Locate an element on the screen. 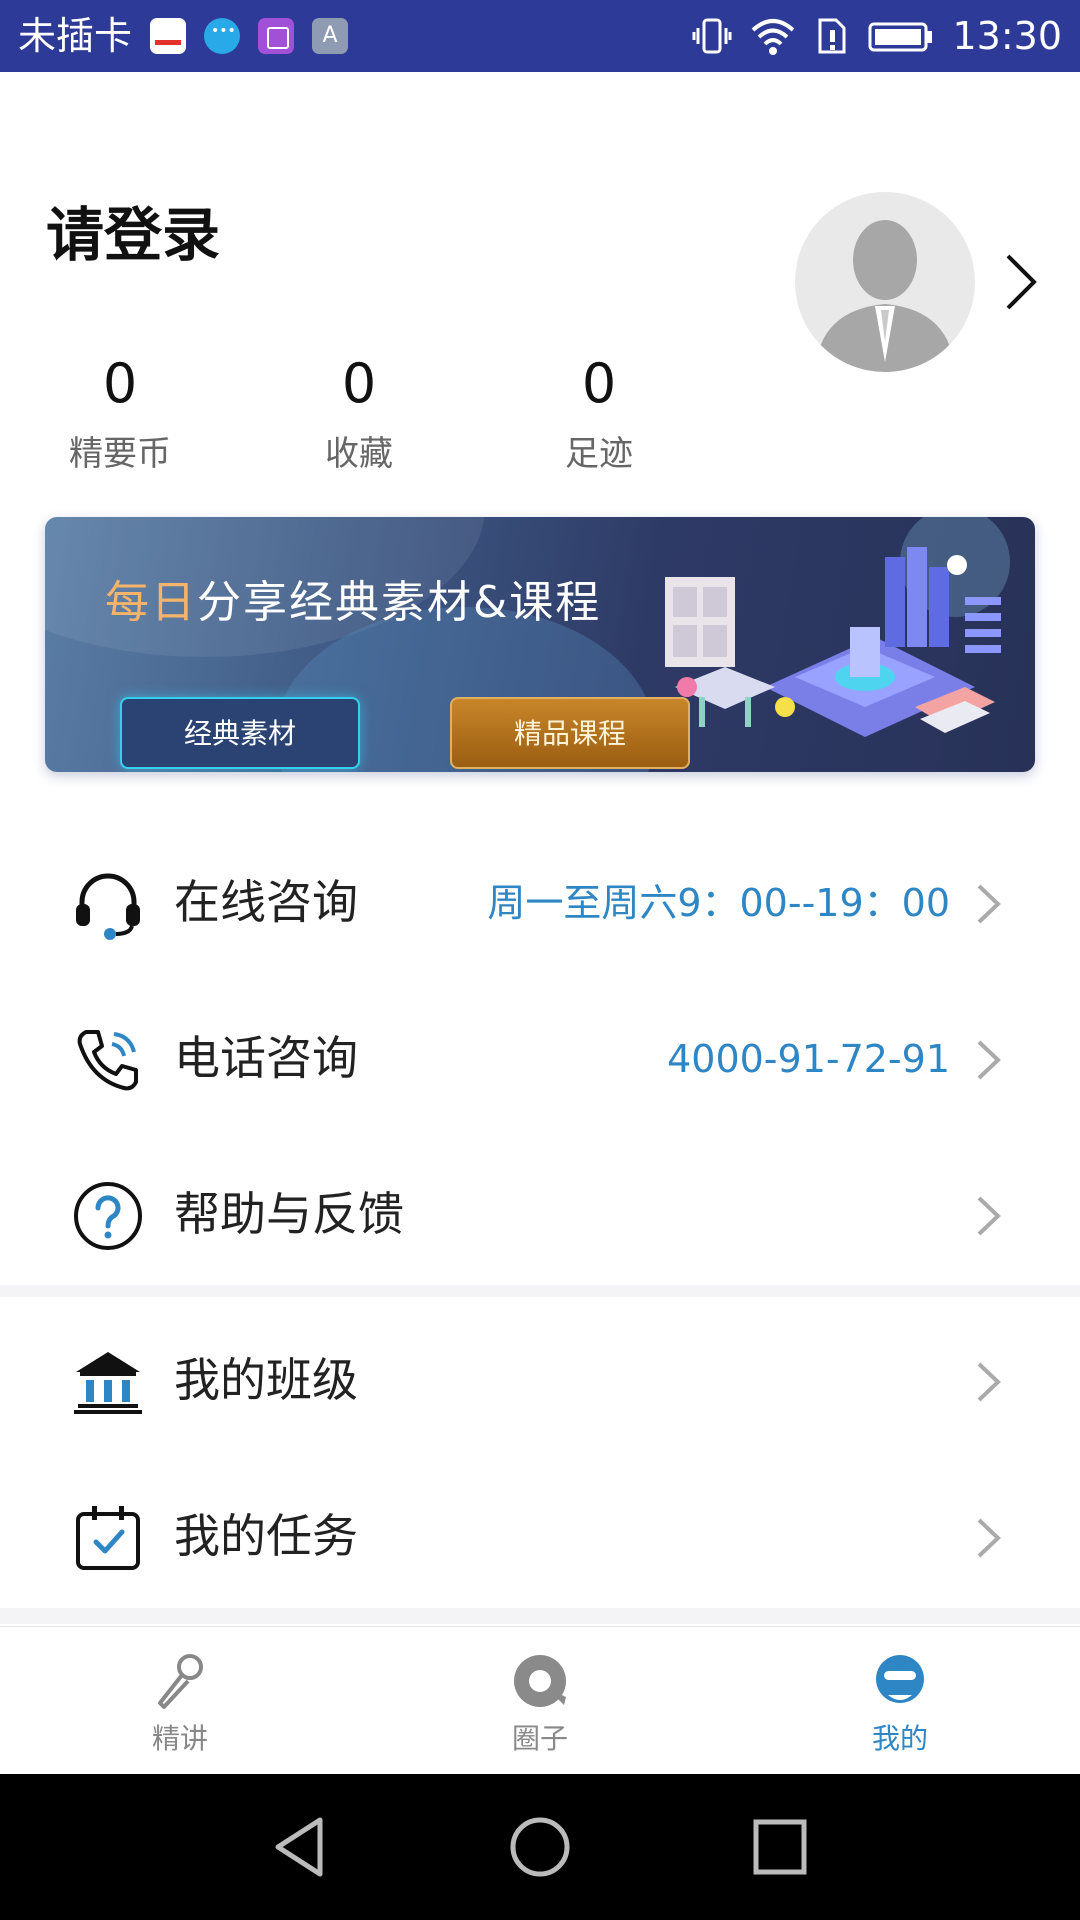 This screenshot has height=1920, width=1080. menu-online-consult: 在线咨询 周一至周六9：00--19：00 is located at coordinates (540, 900).